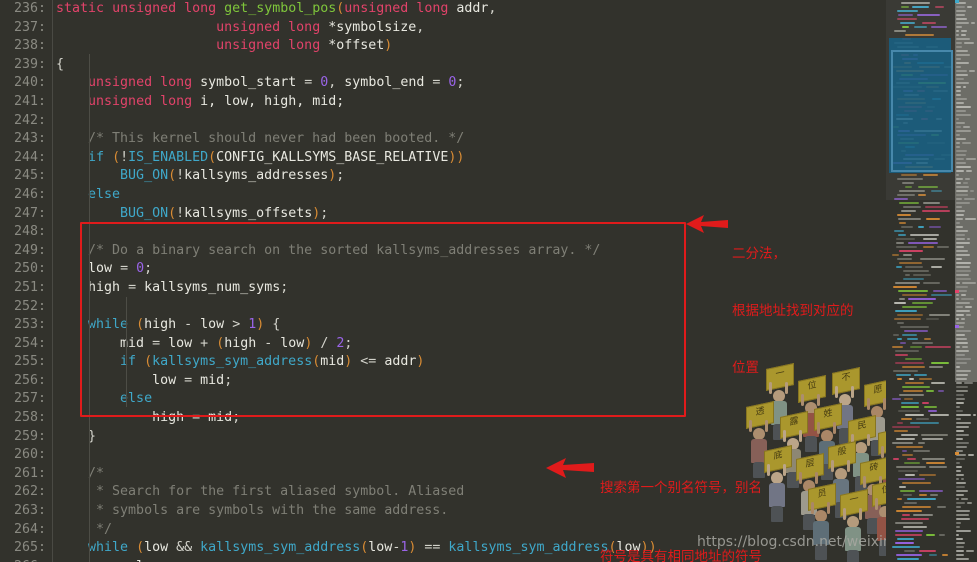  I want to click on code-line: 239: {, so click(443, 65).